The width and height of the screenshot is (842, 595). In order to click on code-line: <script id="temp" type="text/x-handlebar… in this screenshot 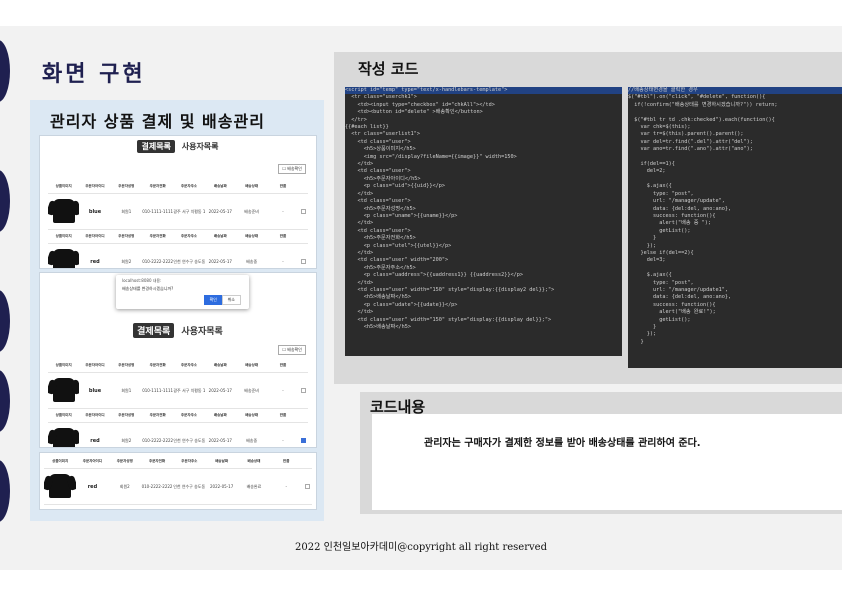, I will do `click(483, 91)`.